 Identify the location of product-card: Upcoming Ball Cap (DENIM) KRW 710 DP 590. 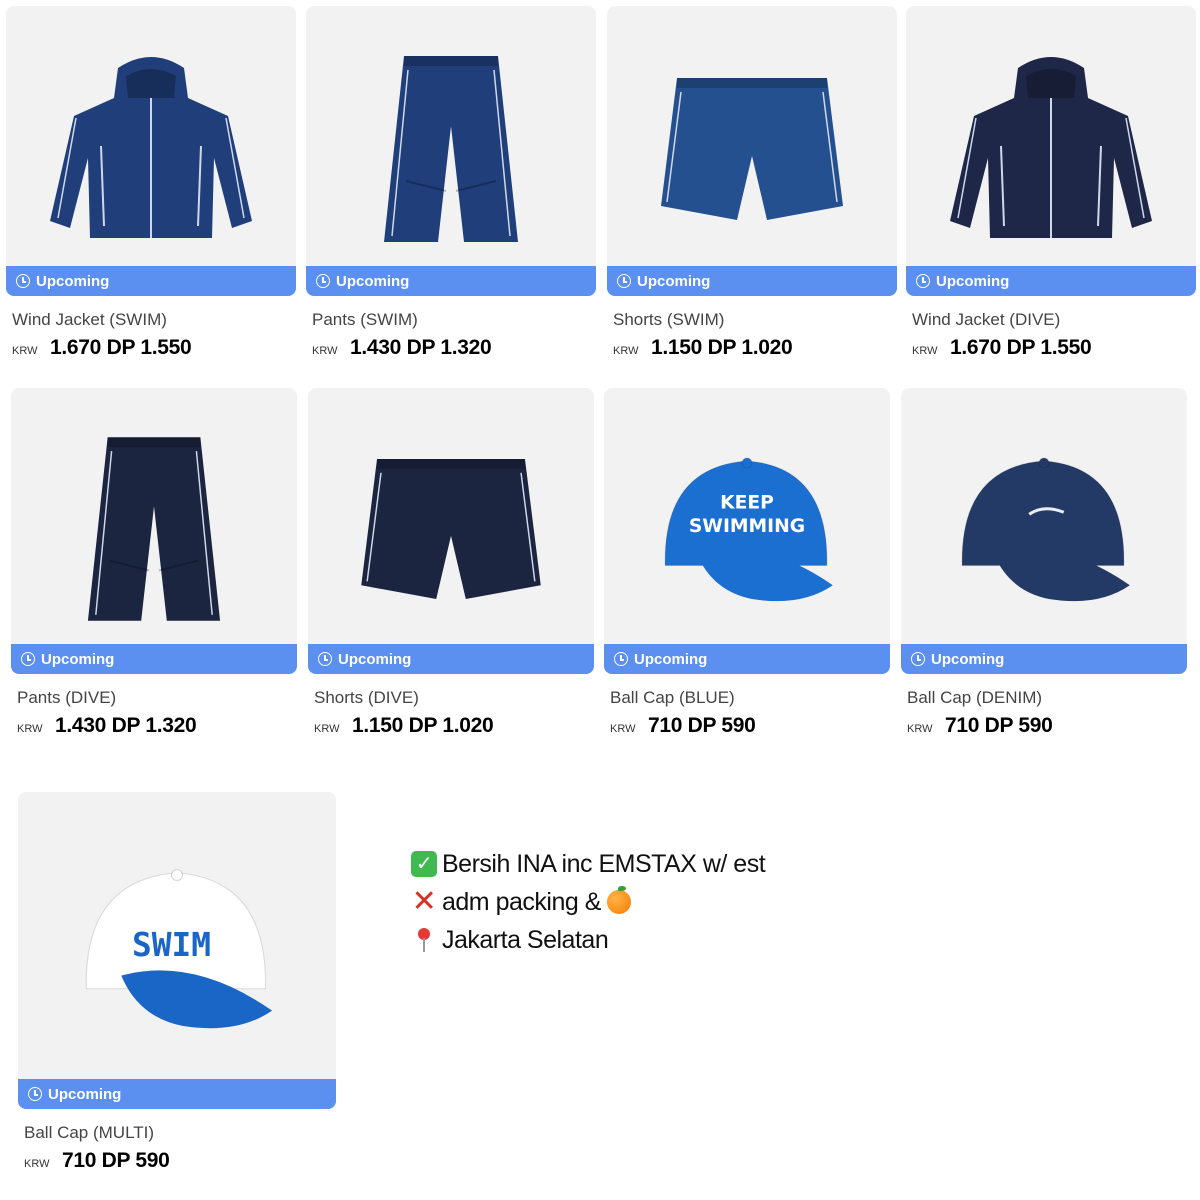
(1044, 563).